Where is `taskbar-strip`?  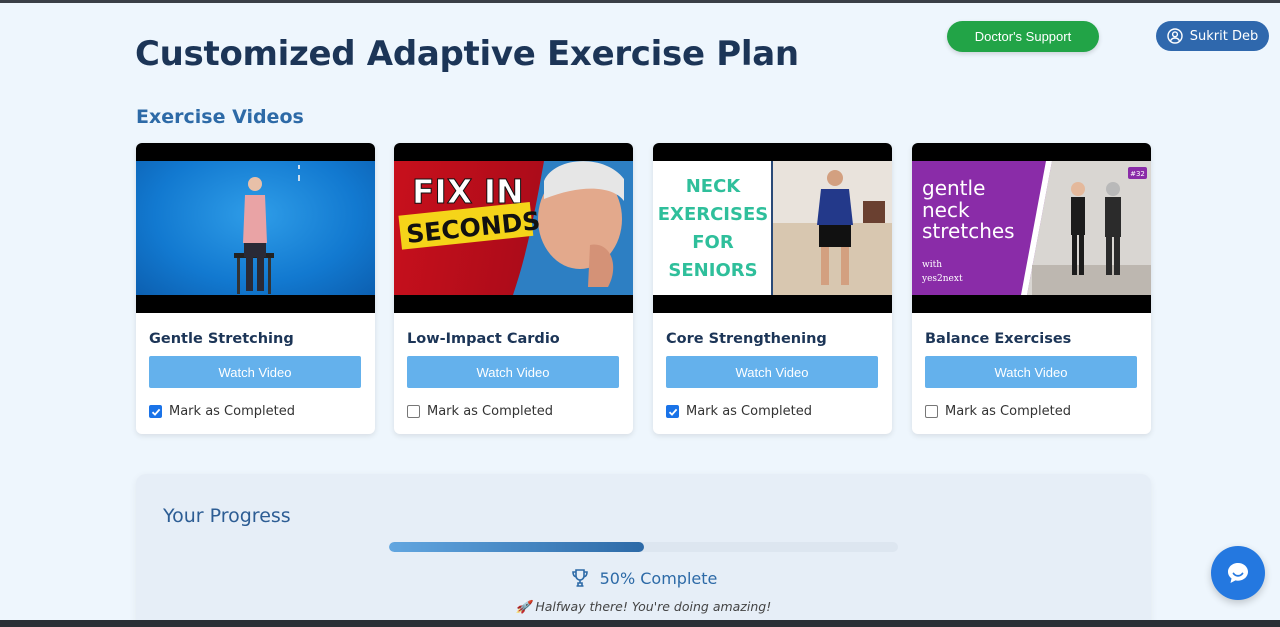
taskbar-strip is located at coordinates (640, 623).